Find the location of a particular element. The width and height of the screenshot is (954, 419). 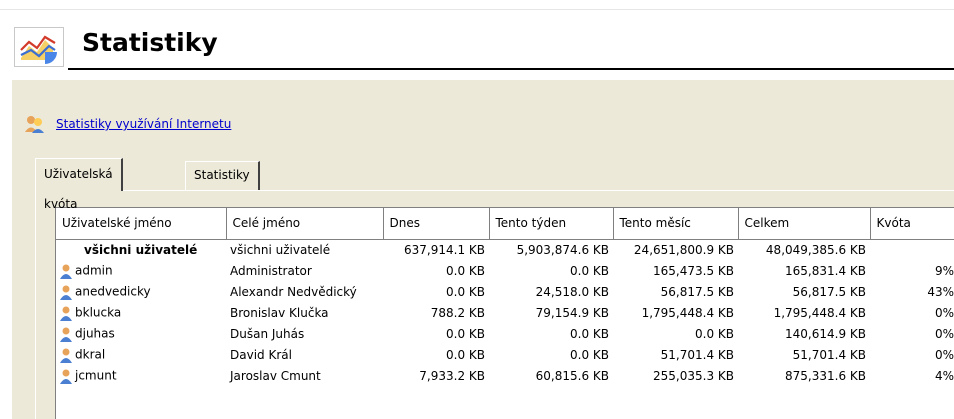

col-header-month: Tento měsíc is located at coordinates (676, 224).